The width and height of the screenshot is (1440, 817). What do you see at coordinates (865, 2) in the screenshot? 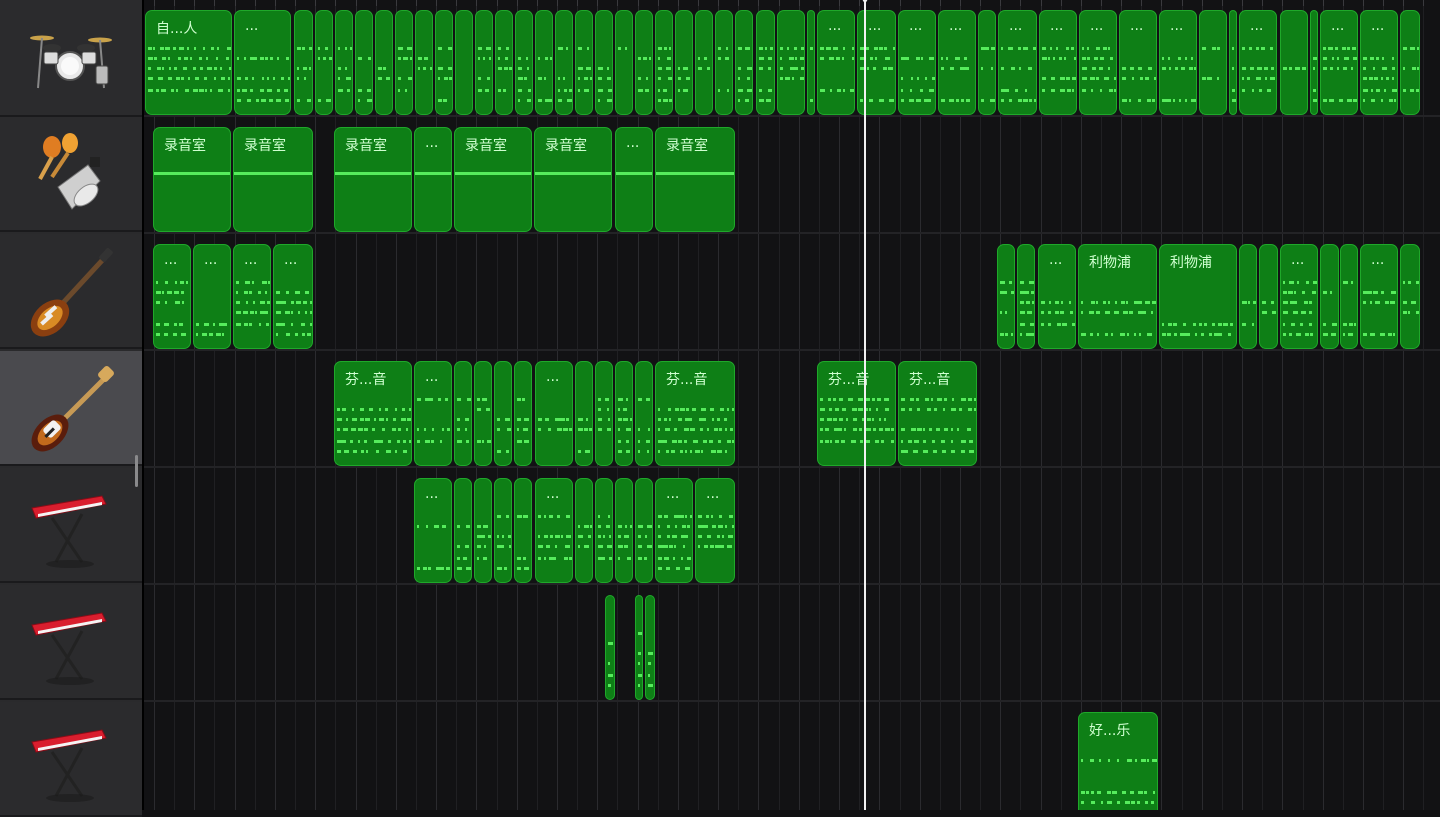
I see `playhead-handle` at bounding box center [865, 2].